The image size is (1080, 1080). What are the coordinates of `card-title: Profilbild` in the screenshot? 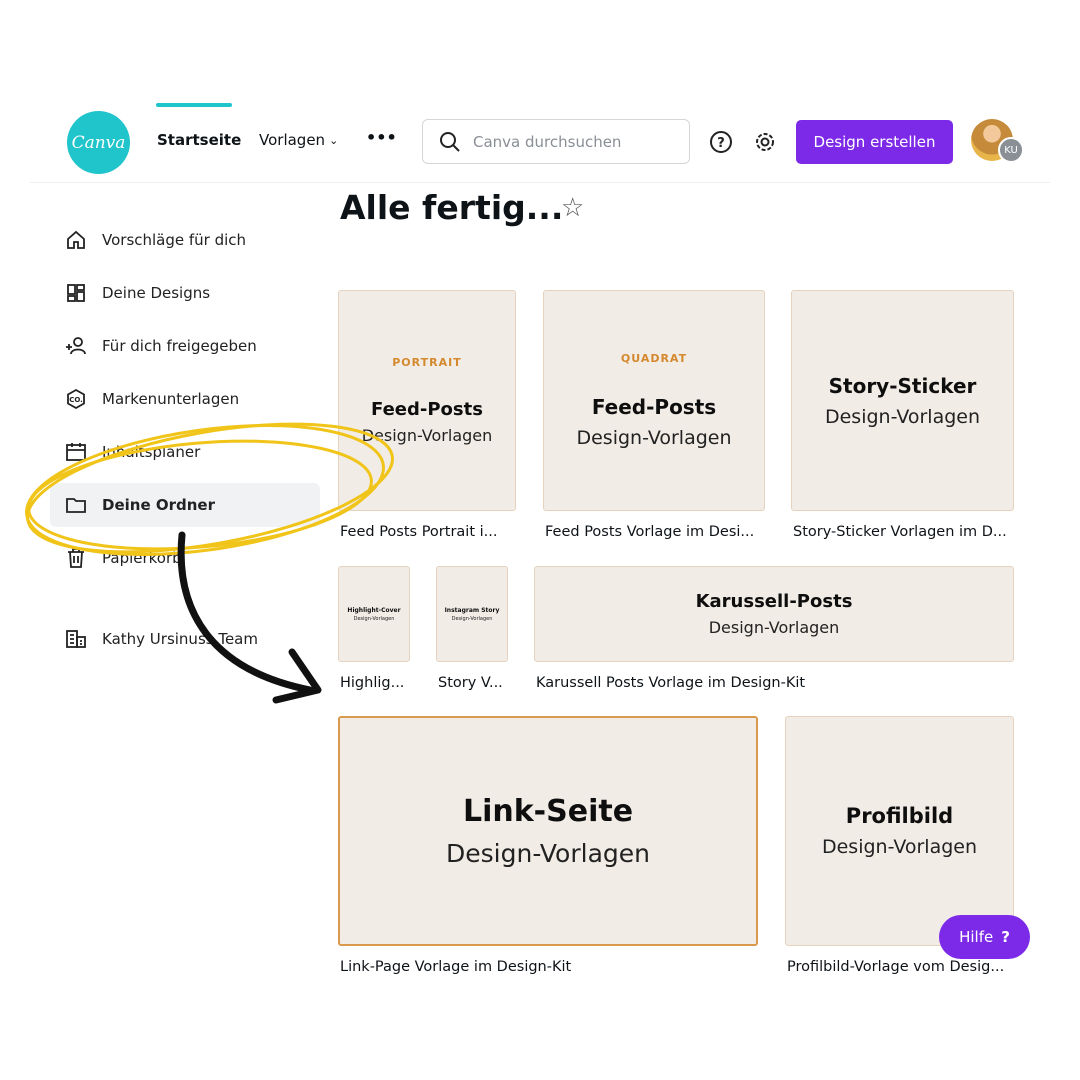 It's located at (899, 816).